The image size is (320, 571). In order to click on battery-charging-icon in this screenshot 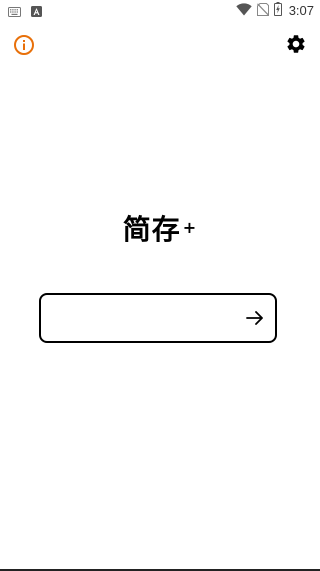, I will do `click(277, 10)`.